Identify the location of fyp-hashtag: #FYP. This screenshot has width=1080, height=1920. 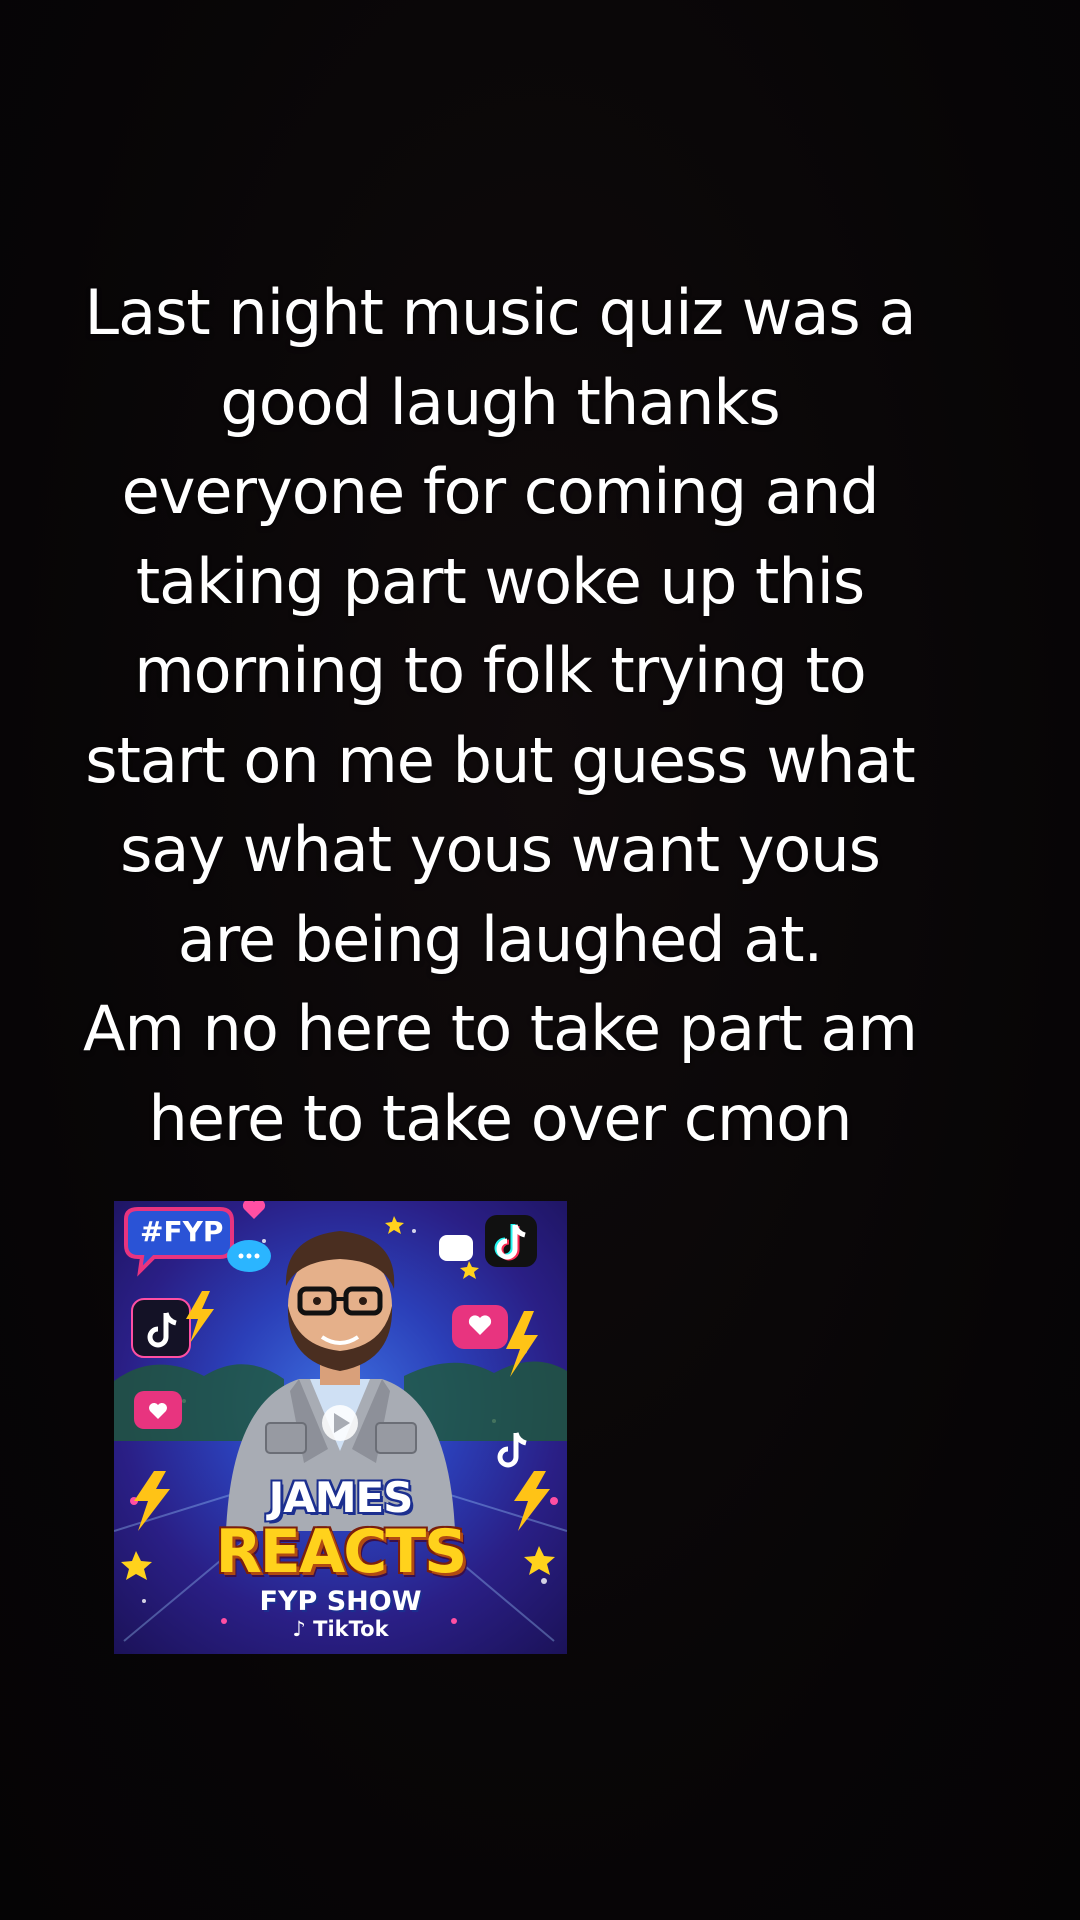
(182, 1231).